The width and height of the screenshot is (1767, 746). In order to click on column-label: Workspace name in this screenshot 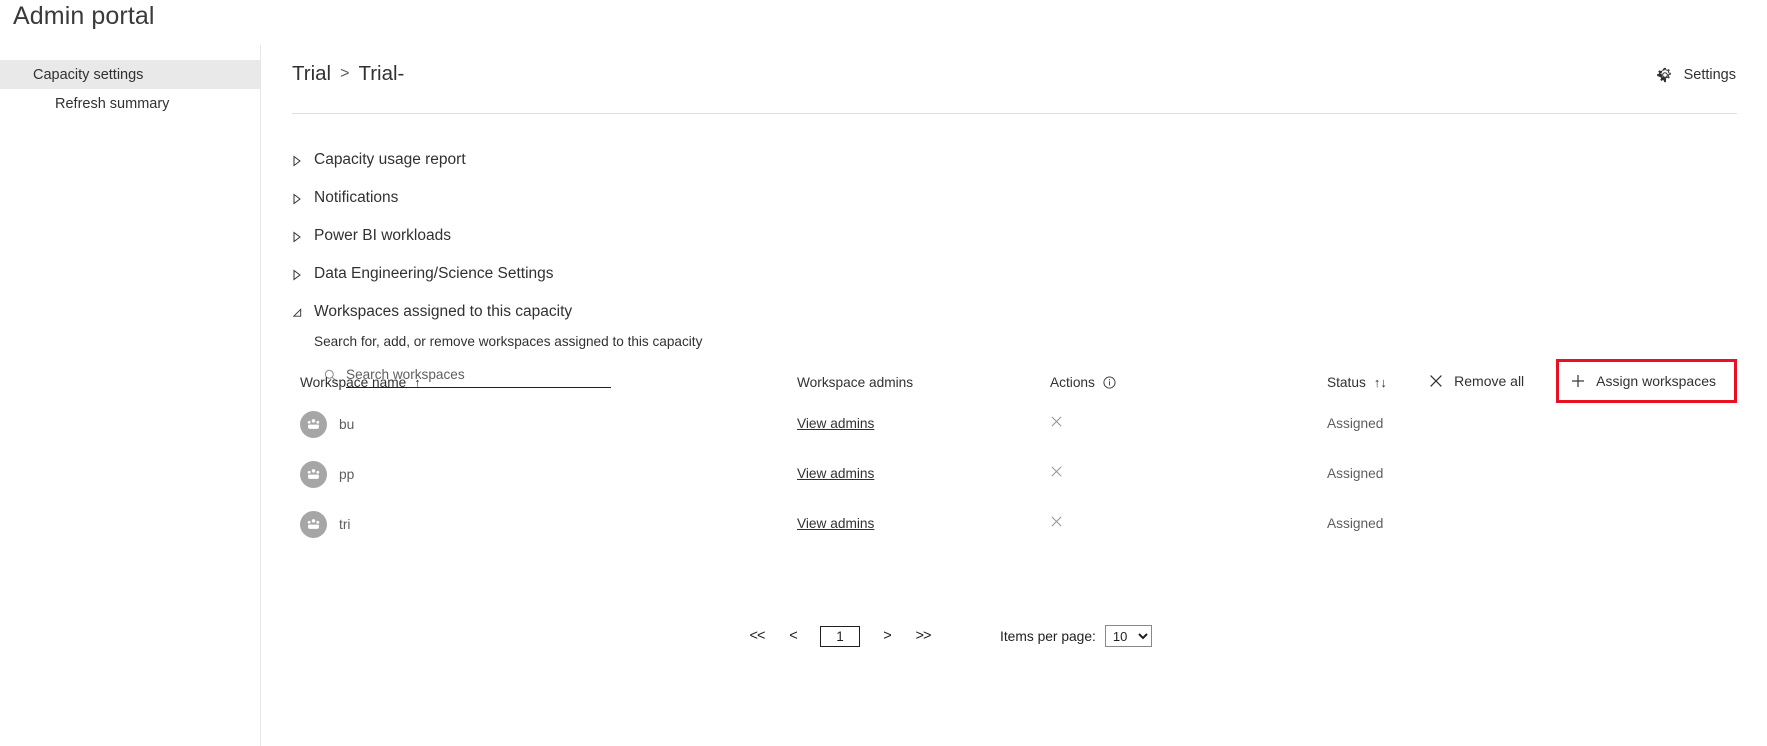, I will do `click(353, 382)`.